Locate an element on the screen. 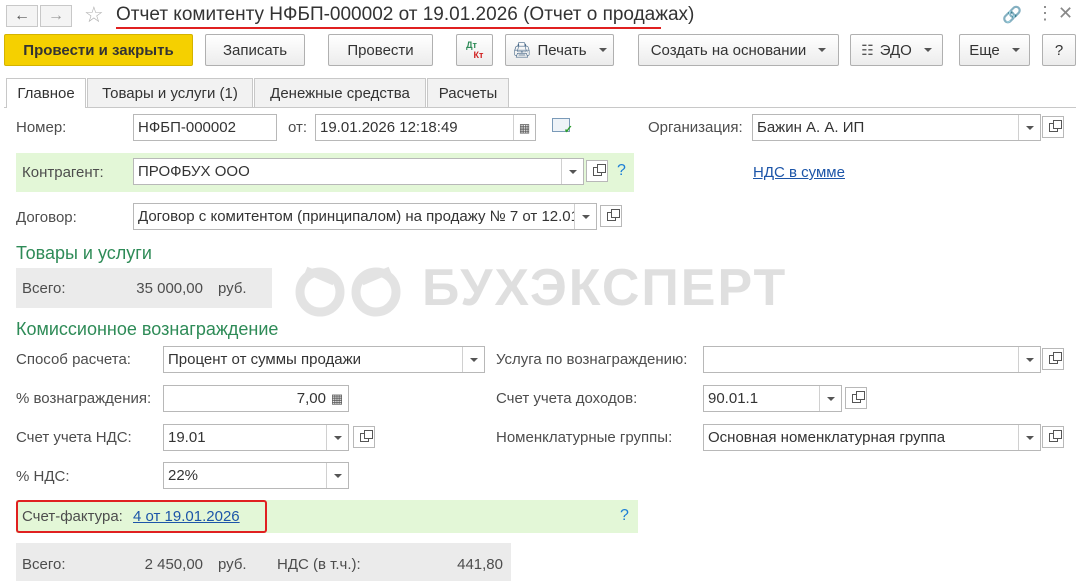 This screenshot has width=1081, height=581. vat-rate-select: 22% is located at coordinates (256, 475).